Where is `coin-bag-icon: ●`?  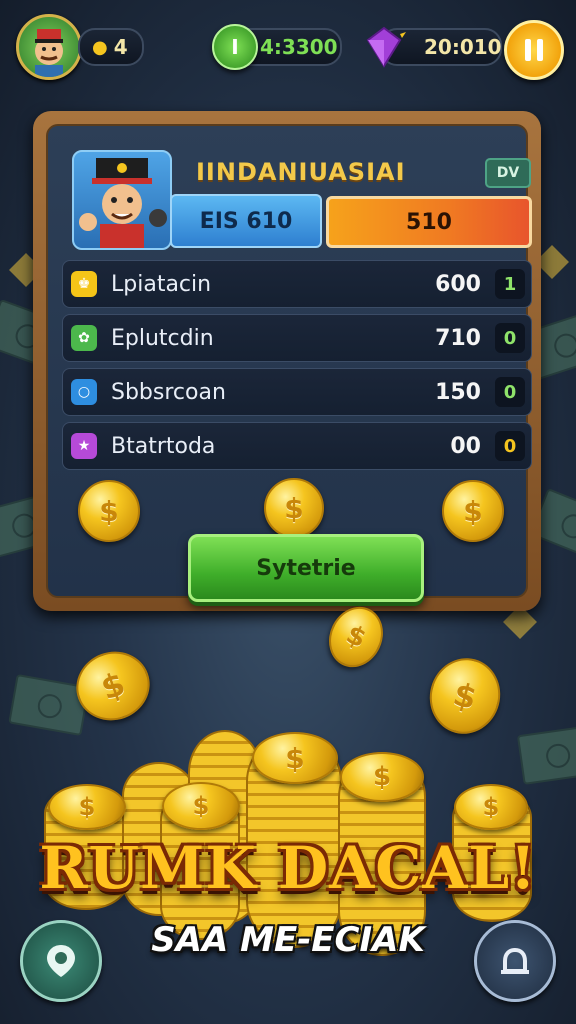
coin-bag-icon: ● is located at coordinates (100, 47).